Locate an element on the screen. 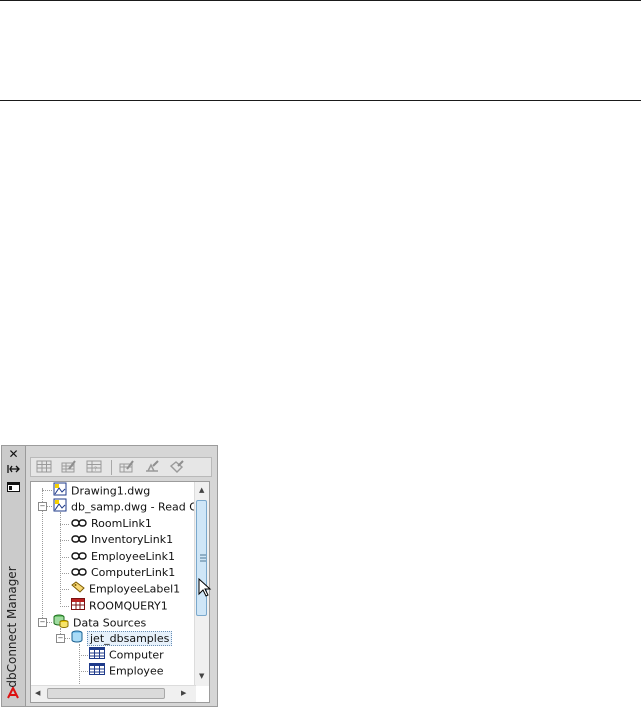 This screenshot has height=709, width=641. tree-item: EmployeeLink1 is located at coordinates (123, 557).